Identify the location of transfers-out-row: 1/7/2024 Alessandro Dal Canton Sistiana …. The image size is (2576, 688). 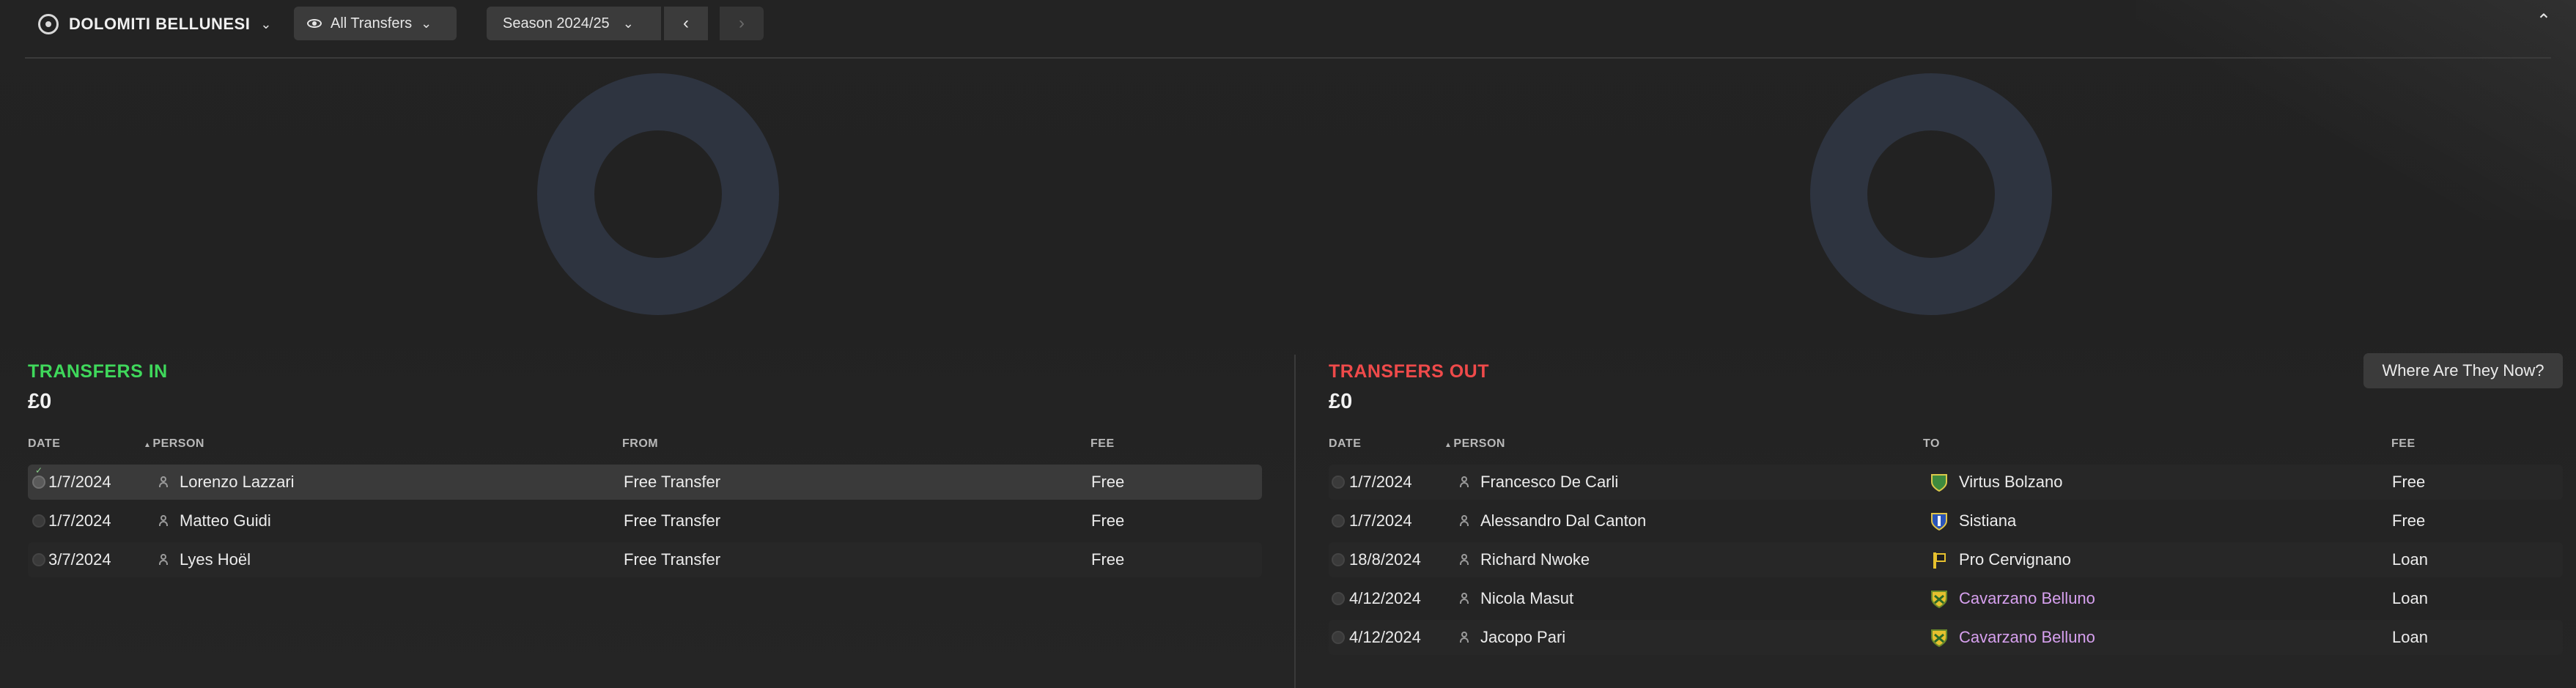
(1946, 521).